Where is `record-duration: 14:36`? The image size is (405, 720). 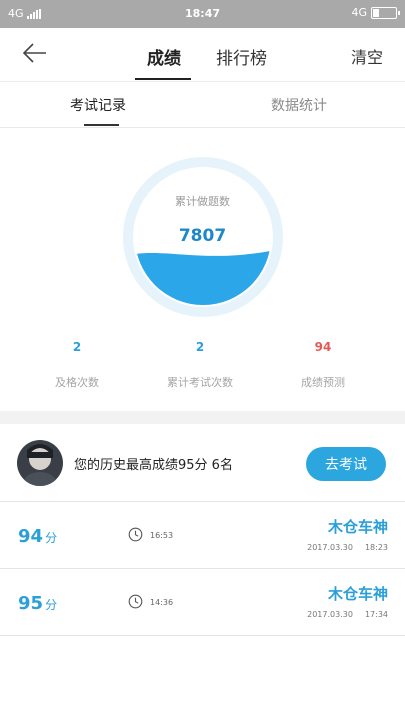
record-duration: 14:36 is located at coordinates (162, 602).